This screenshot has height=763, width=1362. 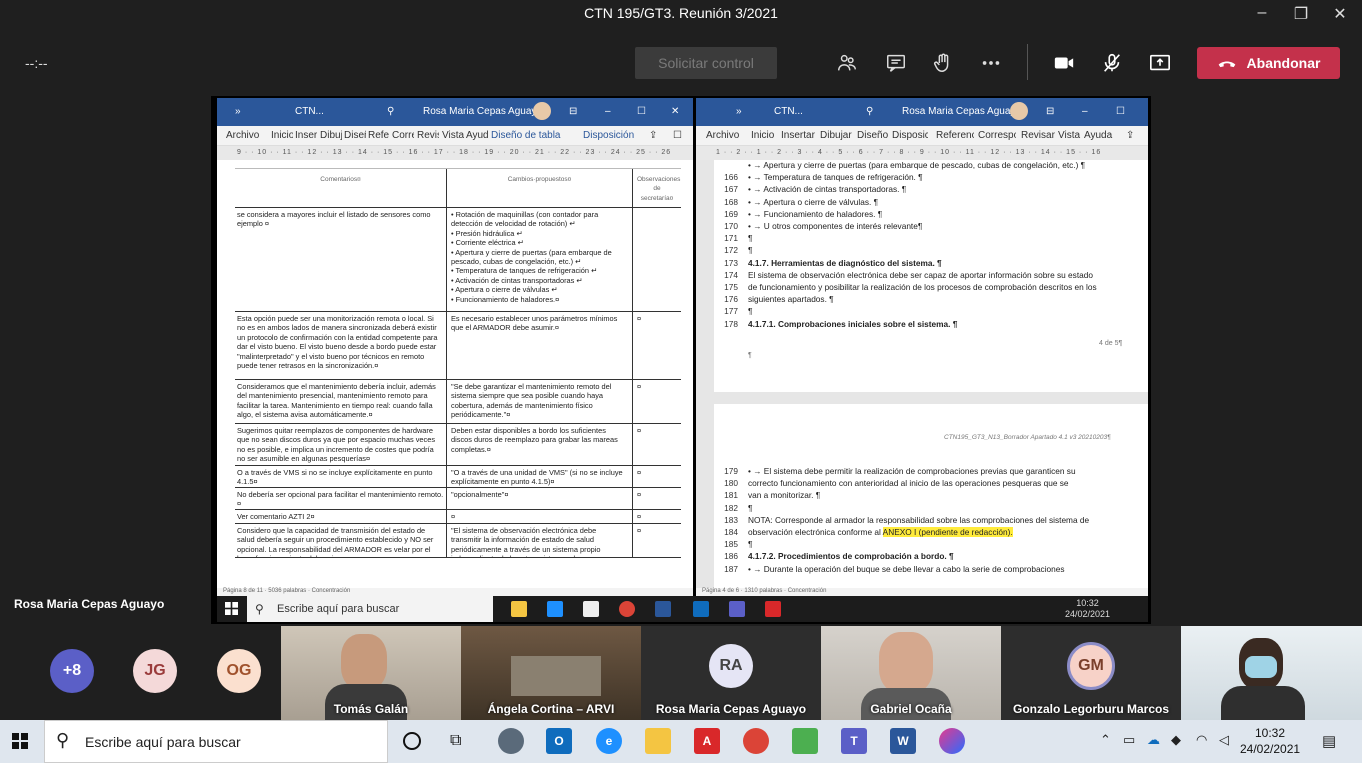 What do you see at coordinates (551, 673) in the screenshot?
I see `participant-tile: Ángela Cortina – ARVI` at bounding box center [551, 673].